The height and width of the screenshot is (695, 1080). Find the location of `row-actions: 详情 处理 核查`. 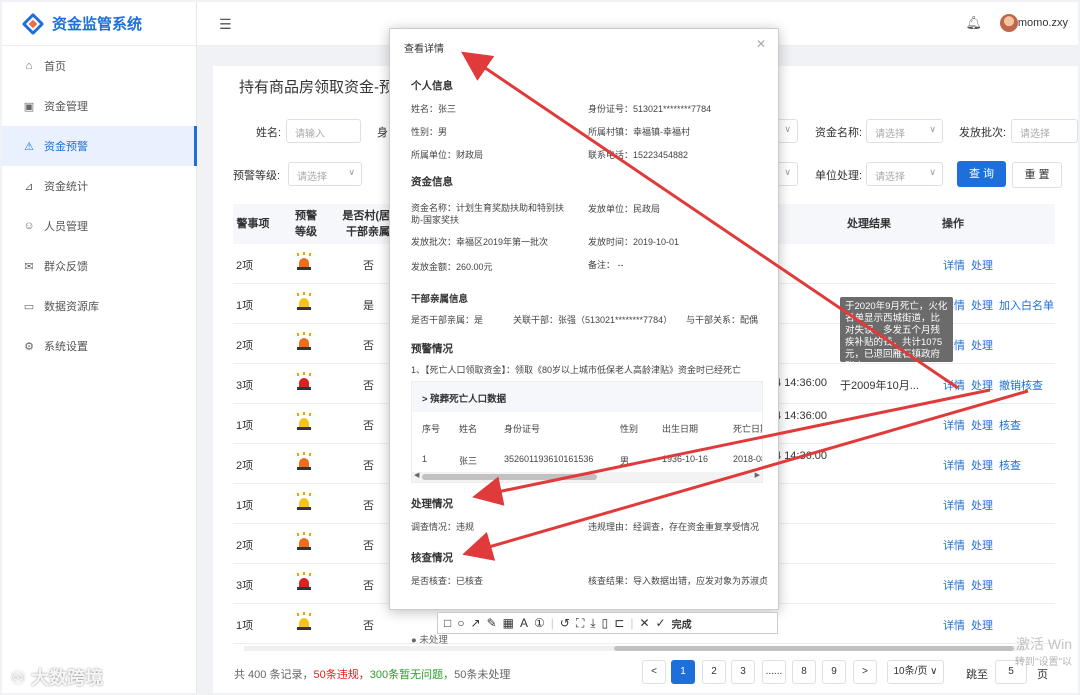

row-actions: 详情 处理 核查 is located at coordinates (985, 465).